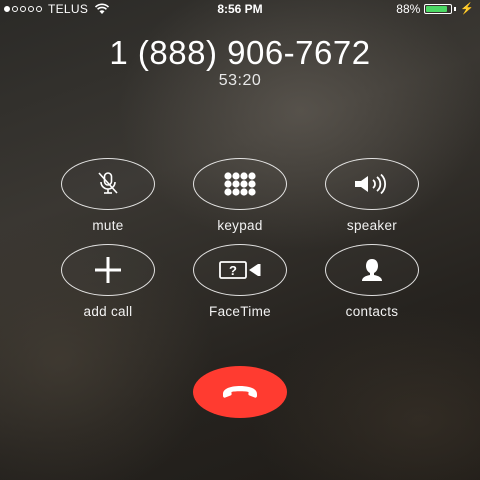  Describe the element at coordinates (467, 9) in the screenshot. I see `charging-bolt-icon: ⚡` at that location.